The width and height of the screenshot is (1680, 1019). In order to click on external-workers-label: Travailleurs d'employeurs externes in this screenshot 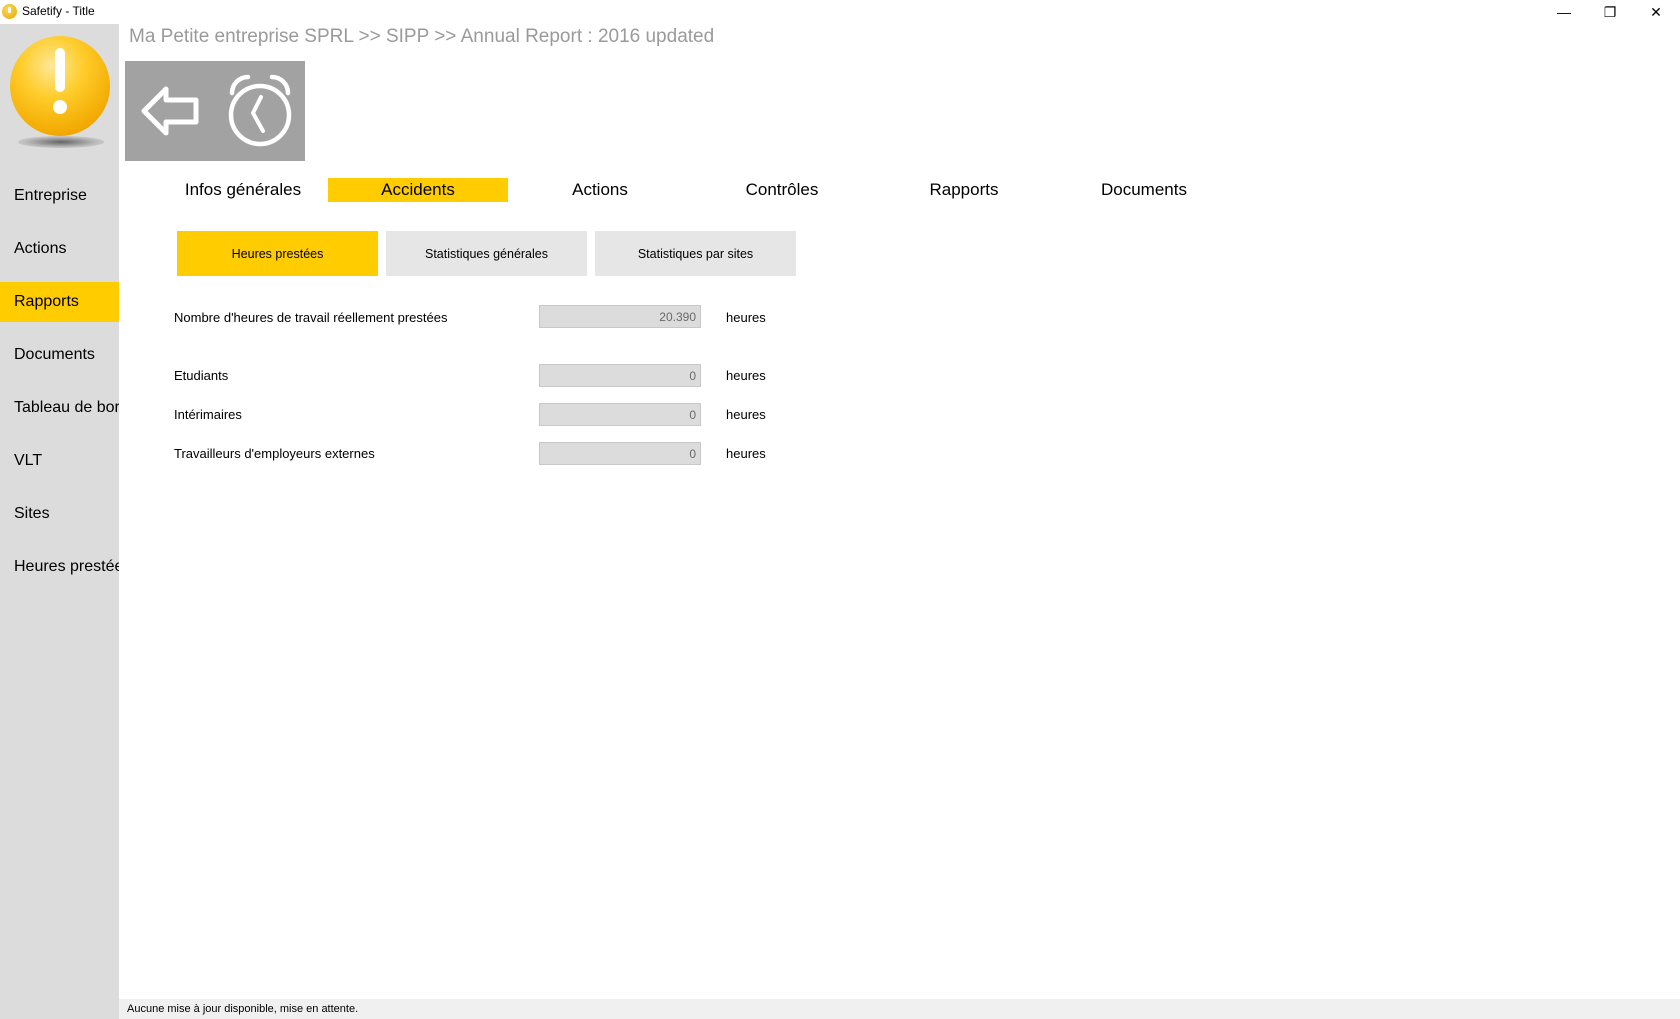, I will do `click(274, 453)`.